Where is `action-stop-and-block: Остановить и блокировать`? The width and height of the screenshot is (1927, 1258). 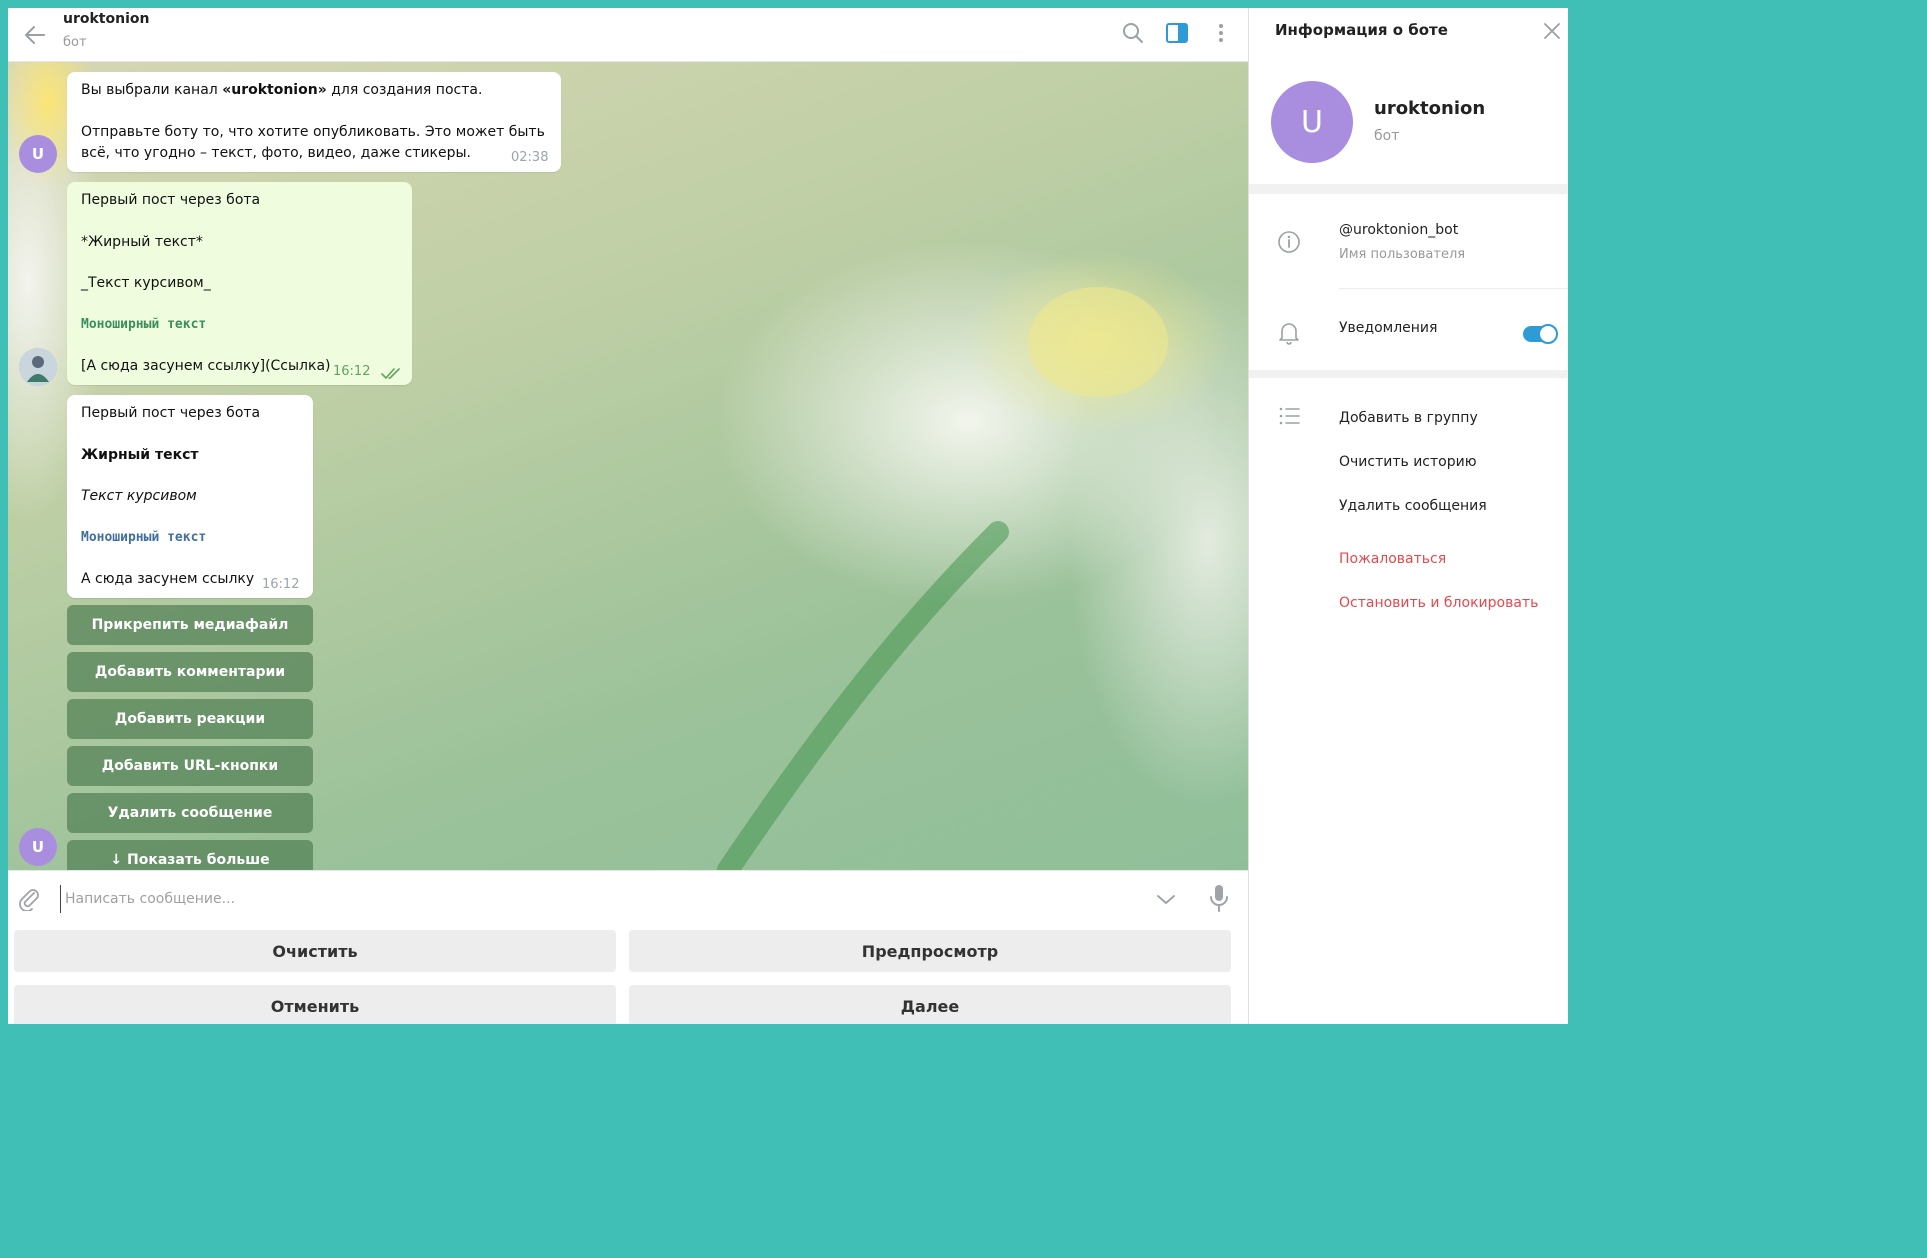 action-stop-and-block: Остановить и блокировать is located at coordinates (1438, 603).